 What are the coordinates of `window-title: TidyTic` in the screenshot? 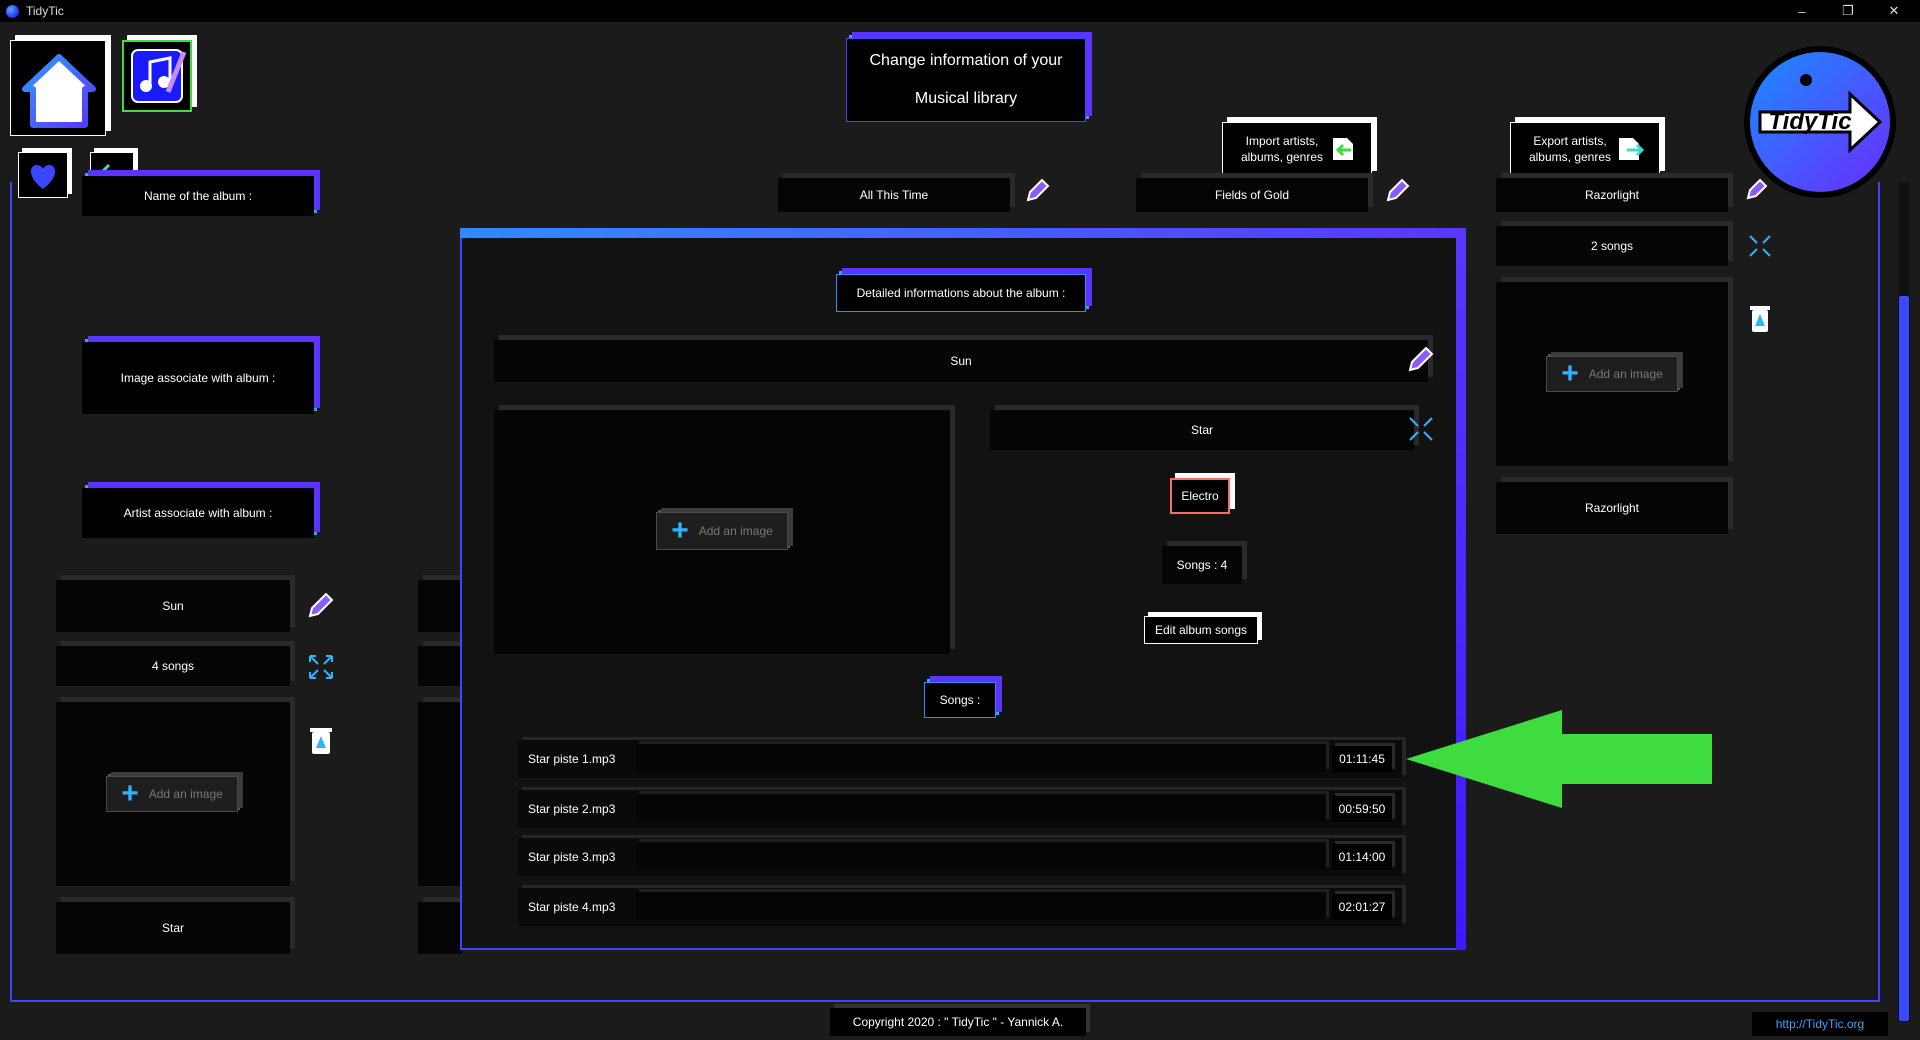 It's located at (45, 11).